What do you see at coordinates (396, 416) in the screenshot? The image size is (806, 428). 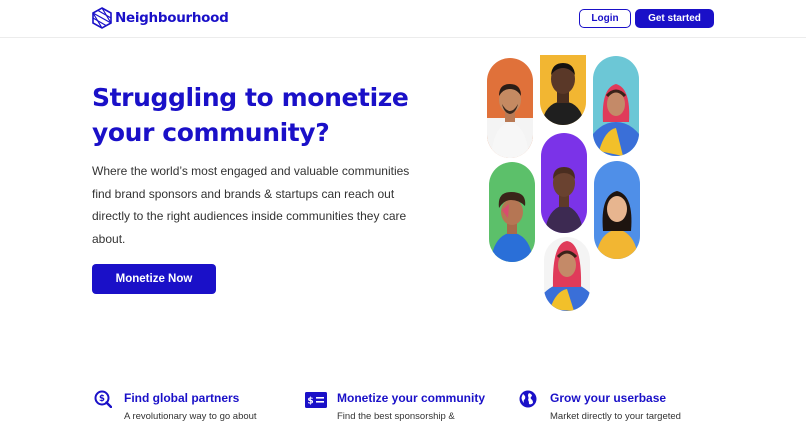 I see `feature-text: Find the best sponsorship &` at bounding box center [396, 416].